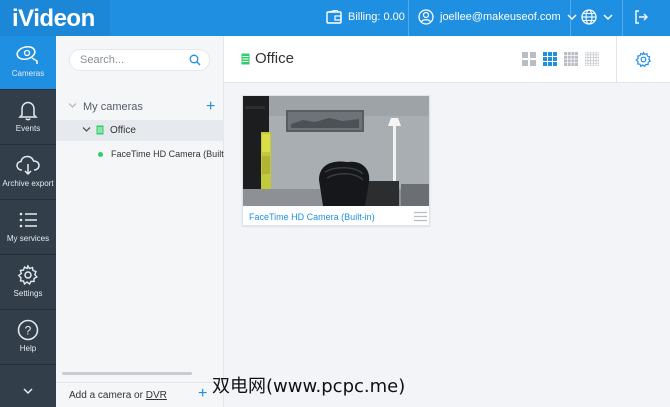 Image resolution: width=670 pixels, height=407 pixels. Describe the element at coordinates (28, 128) in the screenshot. I see `nav-label: Events` at that location.